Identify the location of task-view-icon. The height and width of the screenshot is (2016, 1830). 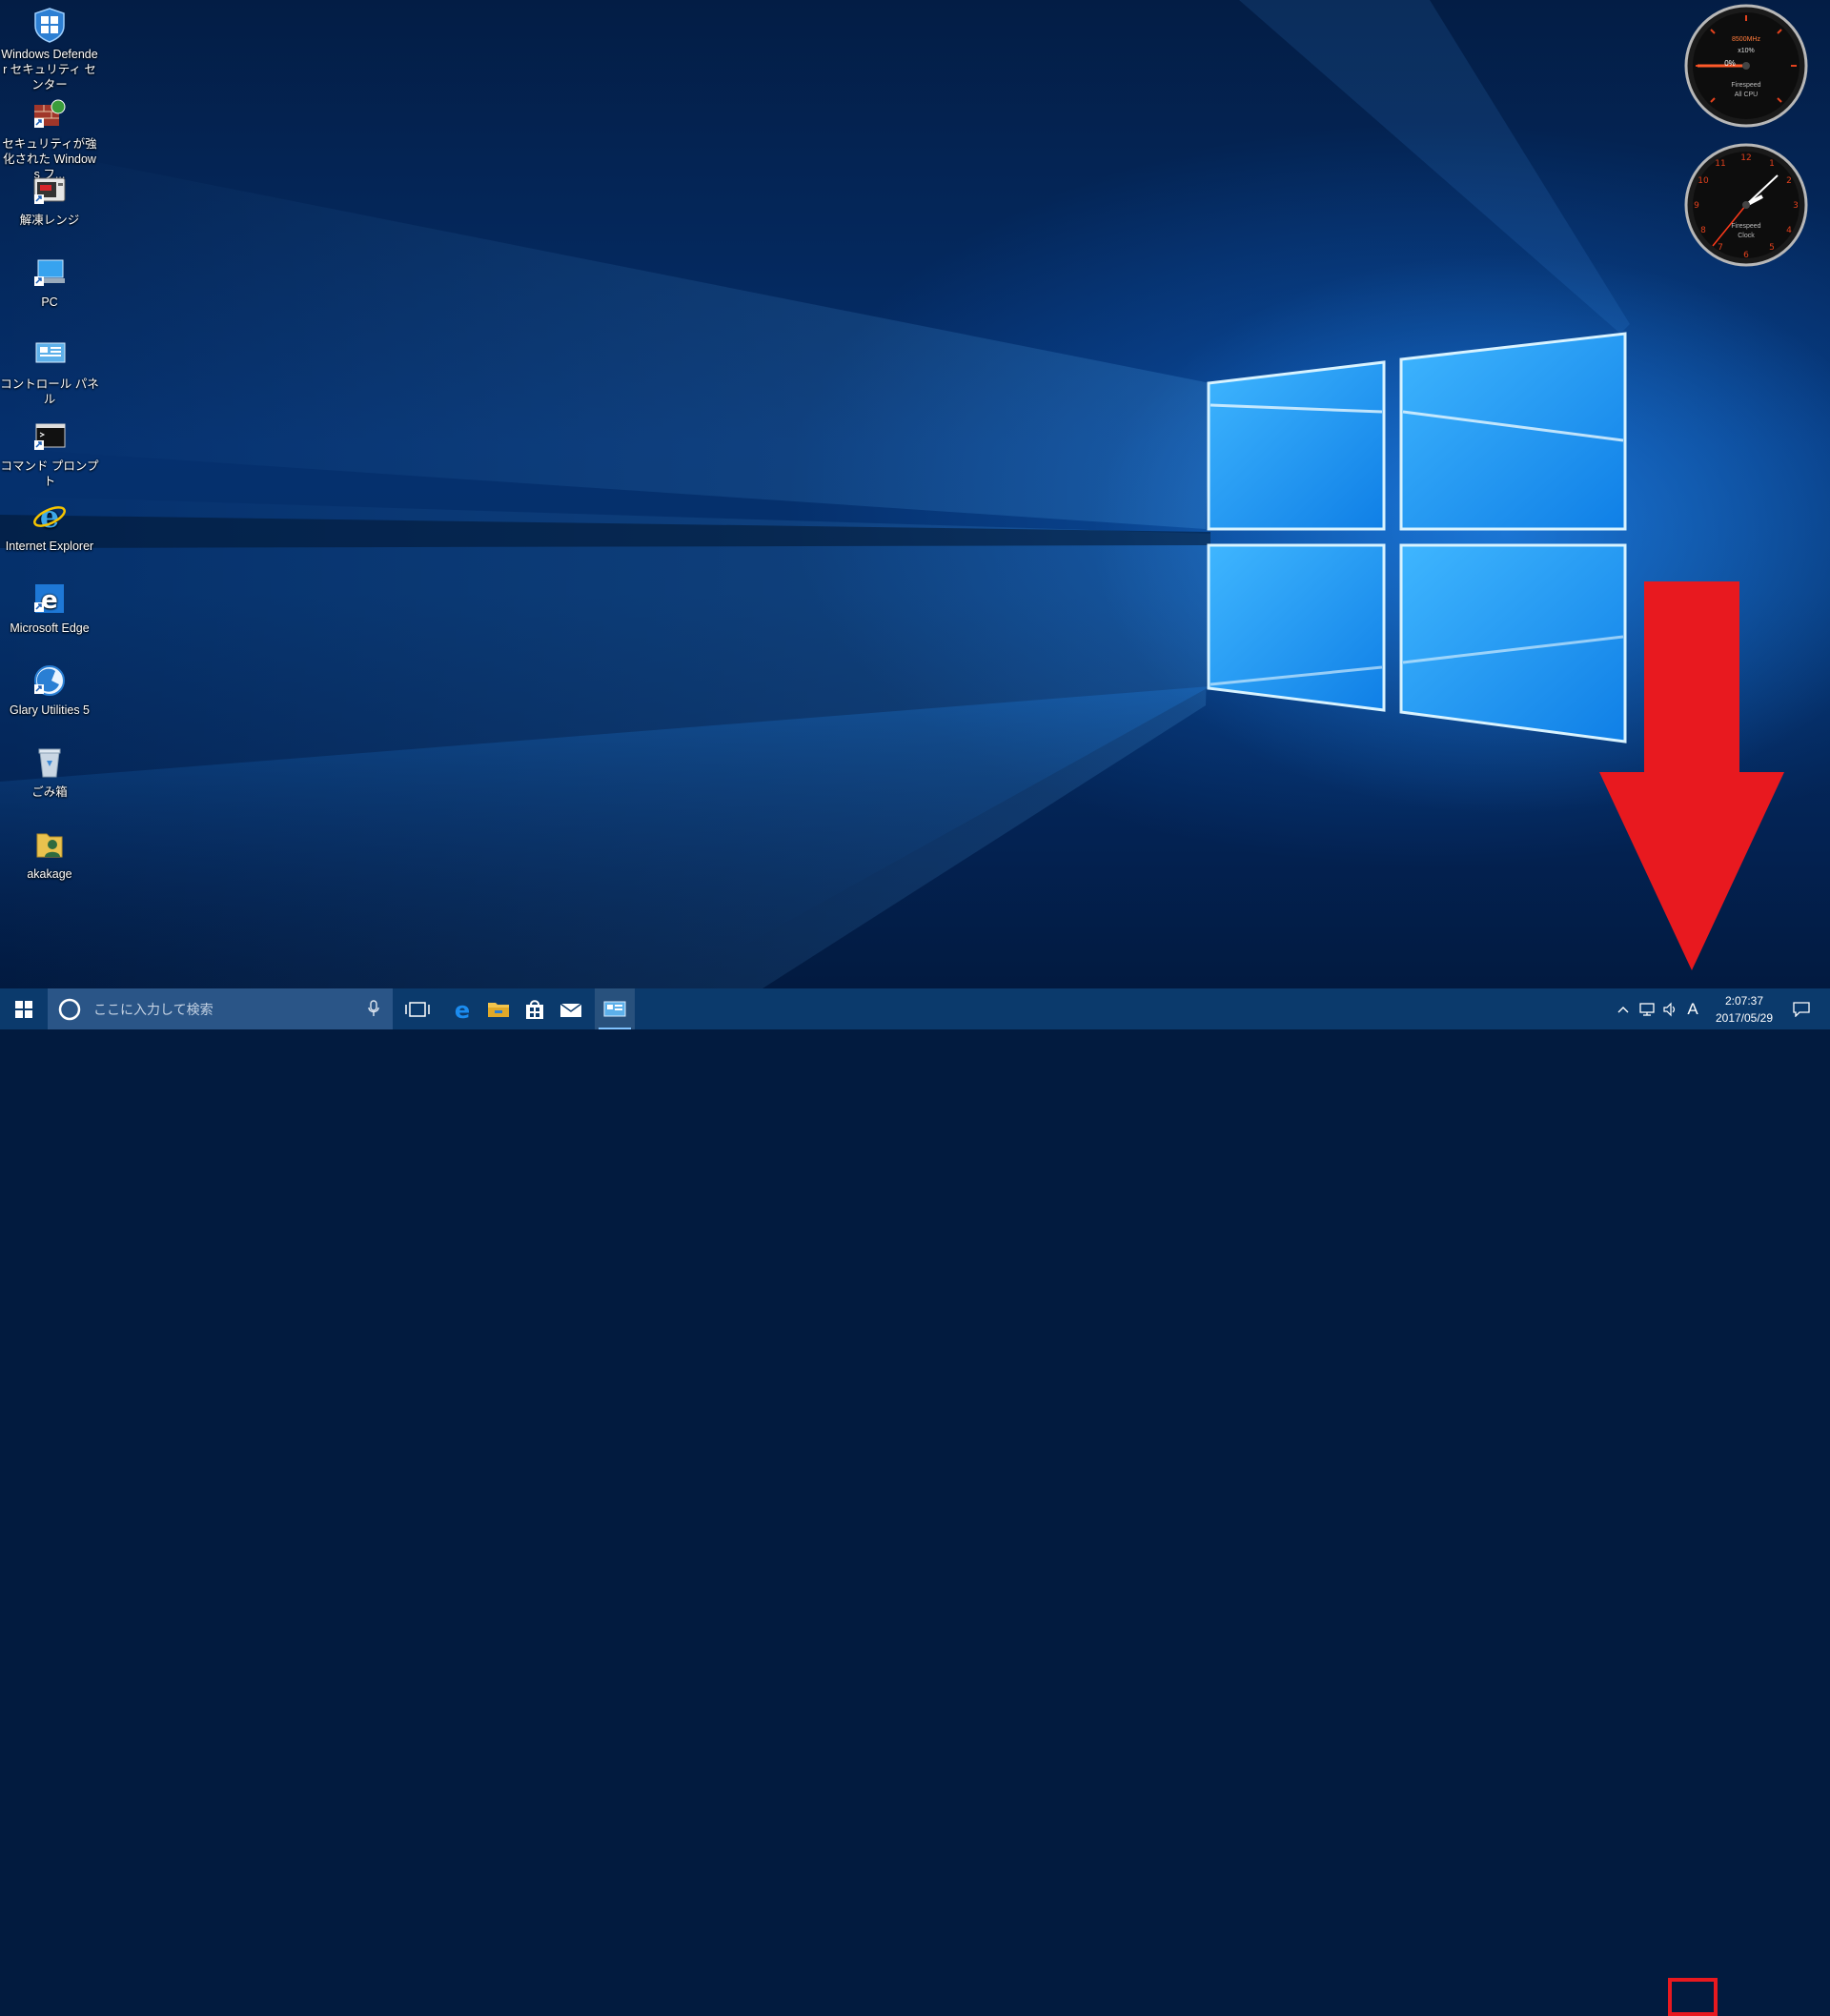
(417, 1009).